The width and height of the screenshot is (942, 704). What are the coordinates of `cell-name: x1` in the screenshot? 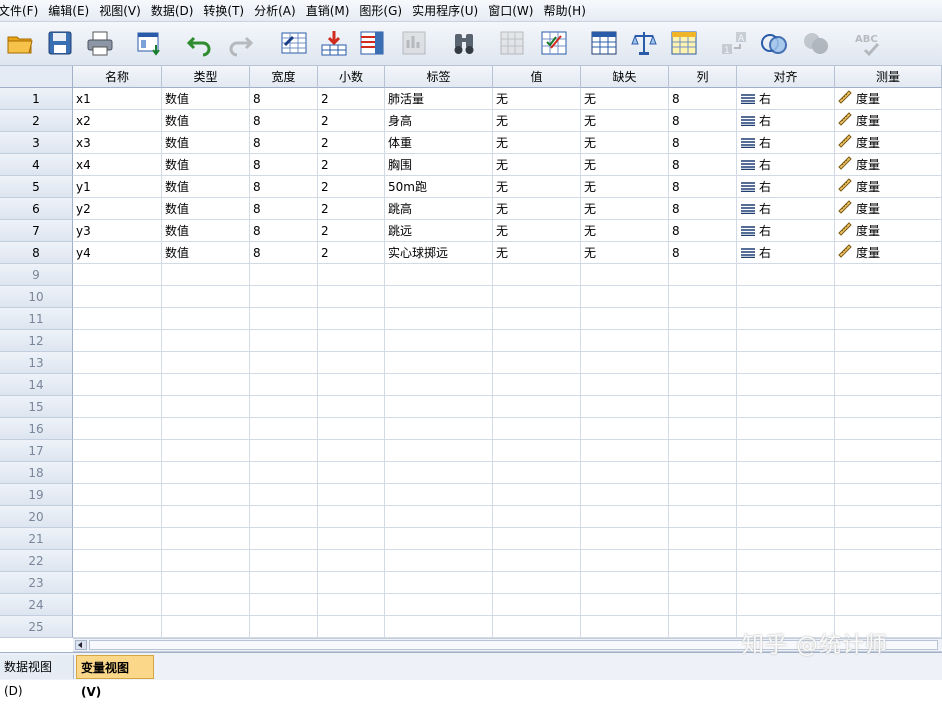 It's located at (117, 99).